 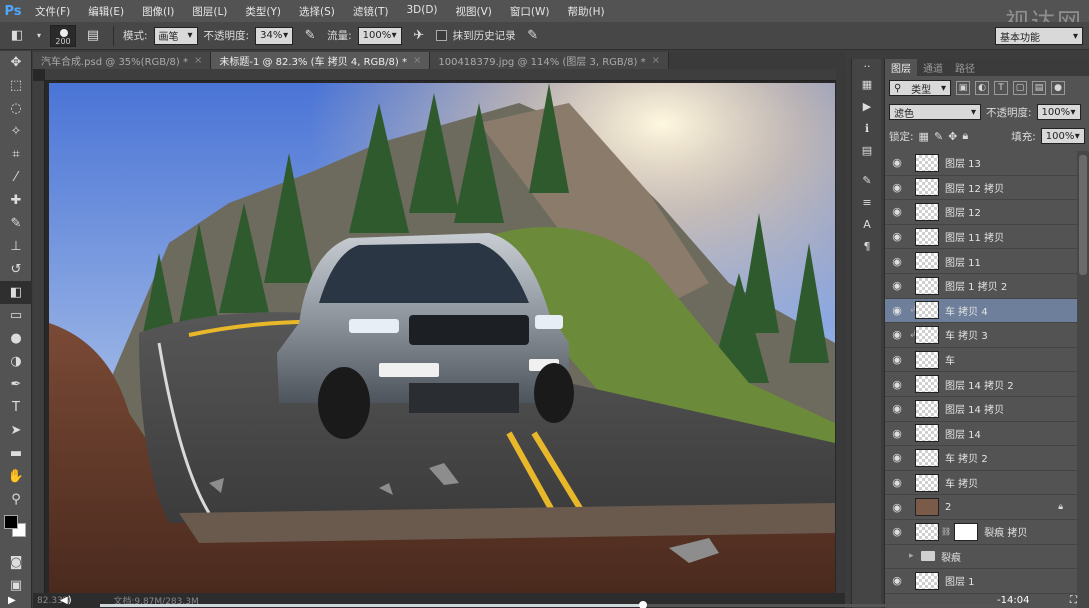 I want to click on zoom-tool-icon: ⚲, so click(x=16, y=499).